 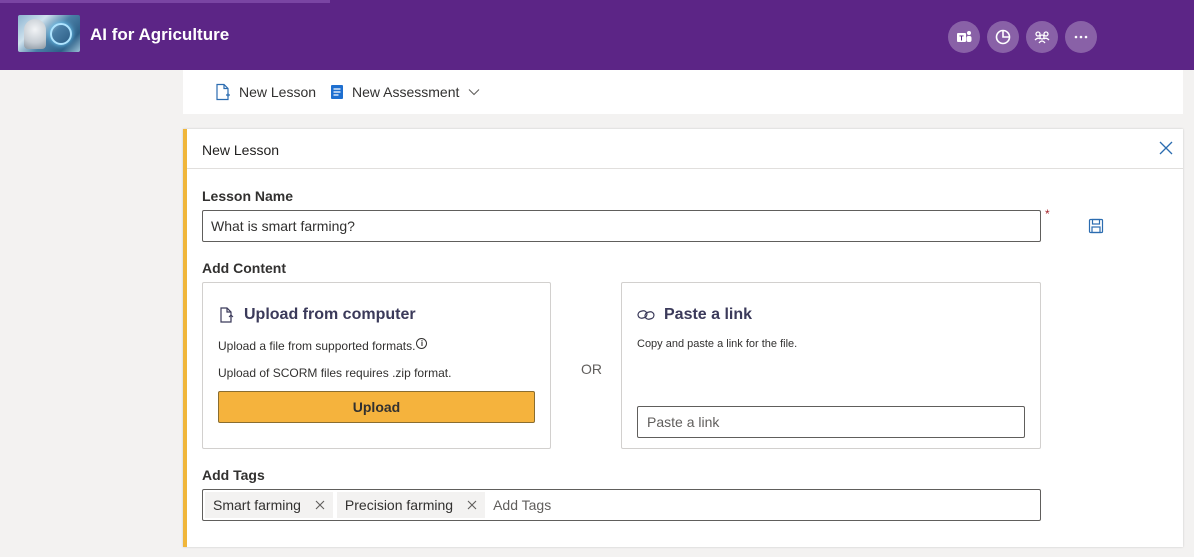 What do you see at coordinates (831, 422) in the screenshot?
I see `paste-link-input: Paste a link` at bounding box center [831, 422].